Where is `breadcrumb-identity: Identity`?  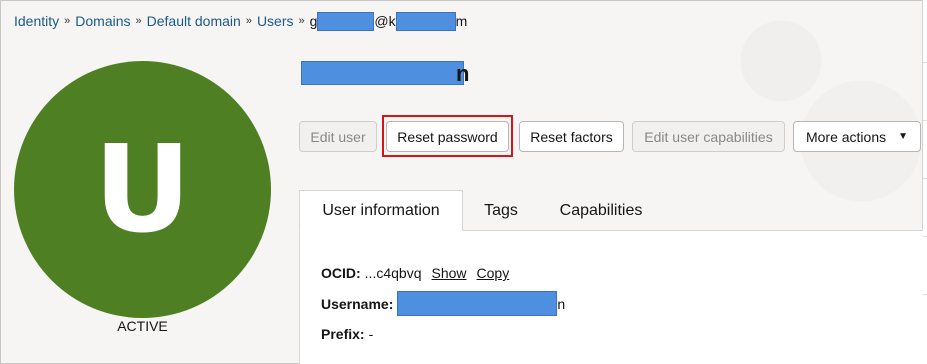 breadcrumb-identity: Identity is located at coordinates (36, 21).